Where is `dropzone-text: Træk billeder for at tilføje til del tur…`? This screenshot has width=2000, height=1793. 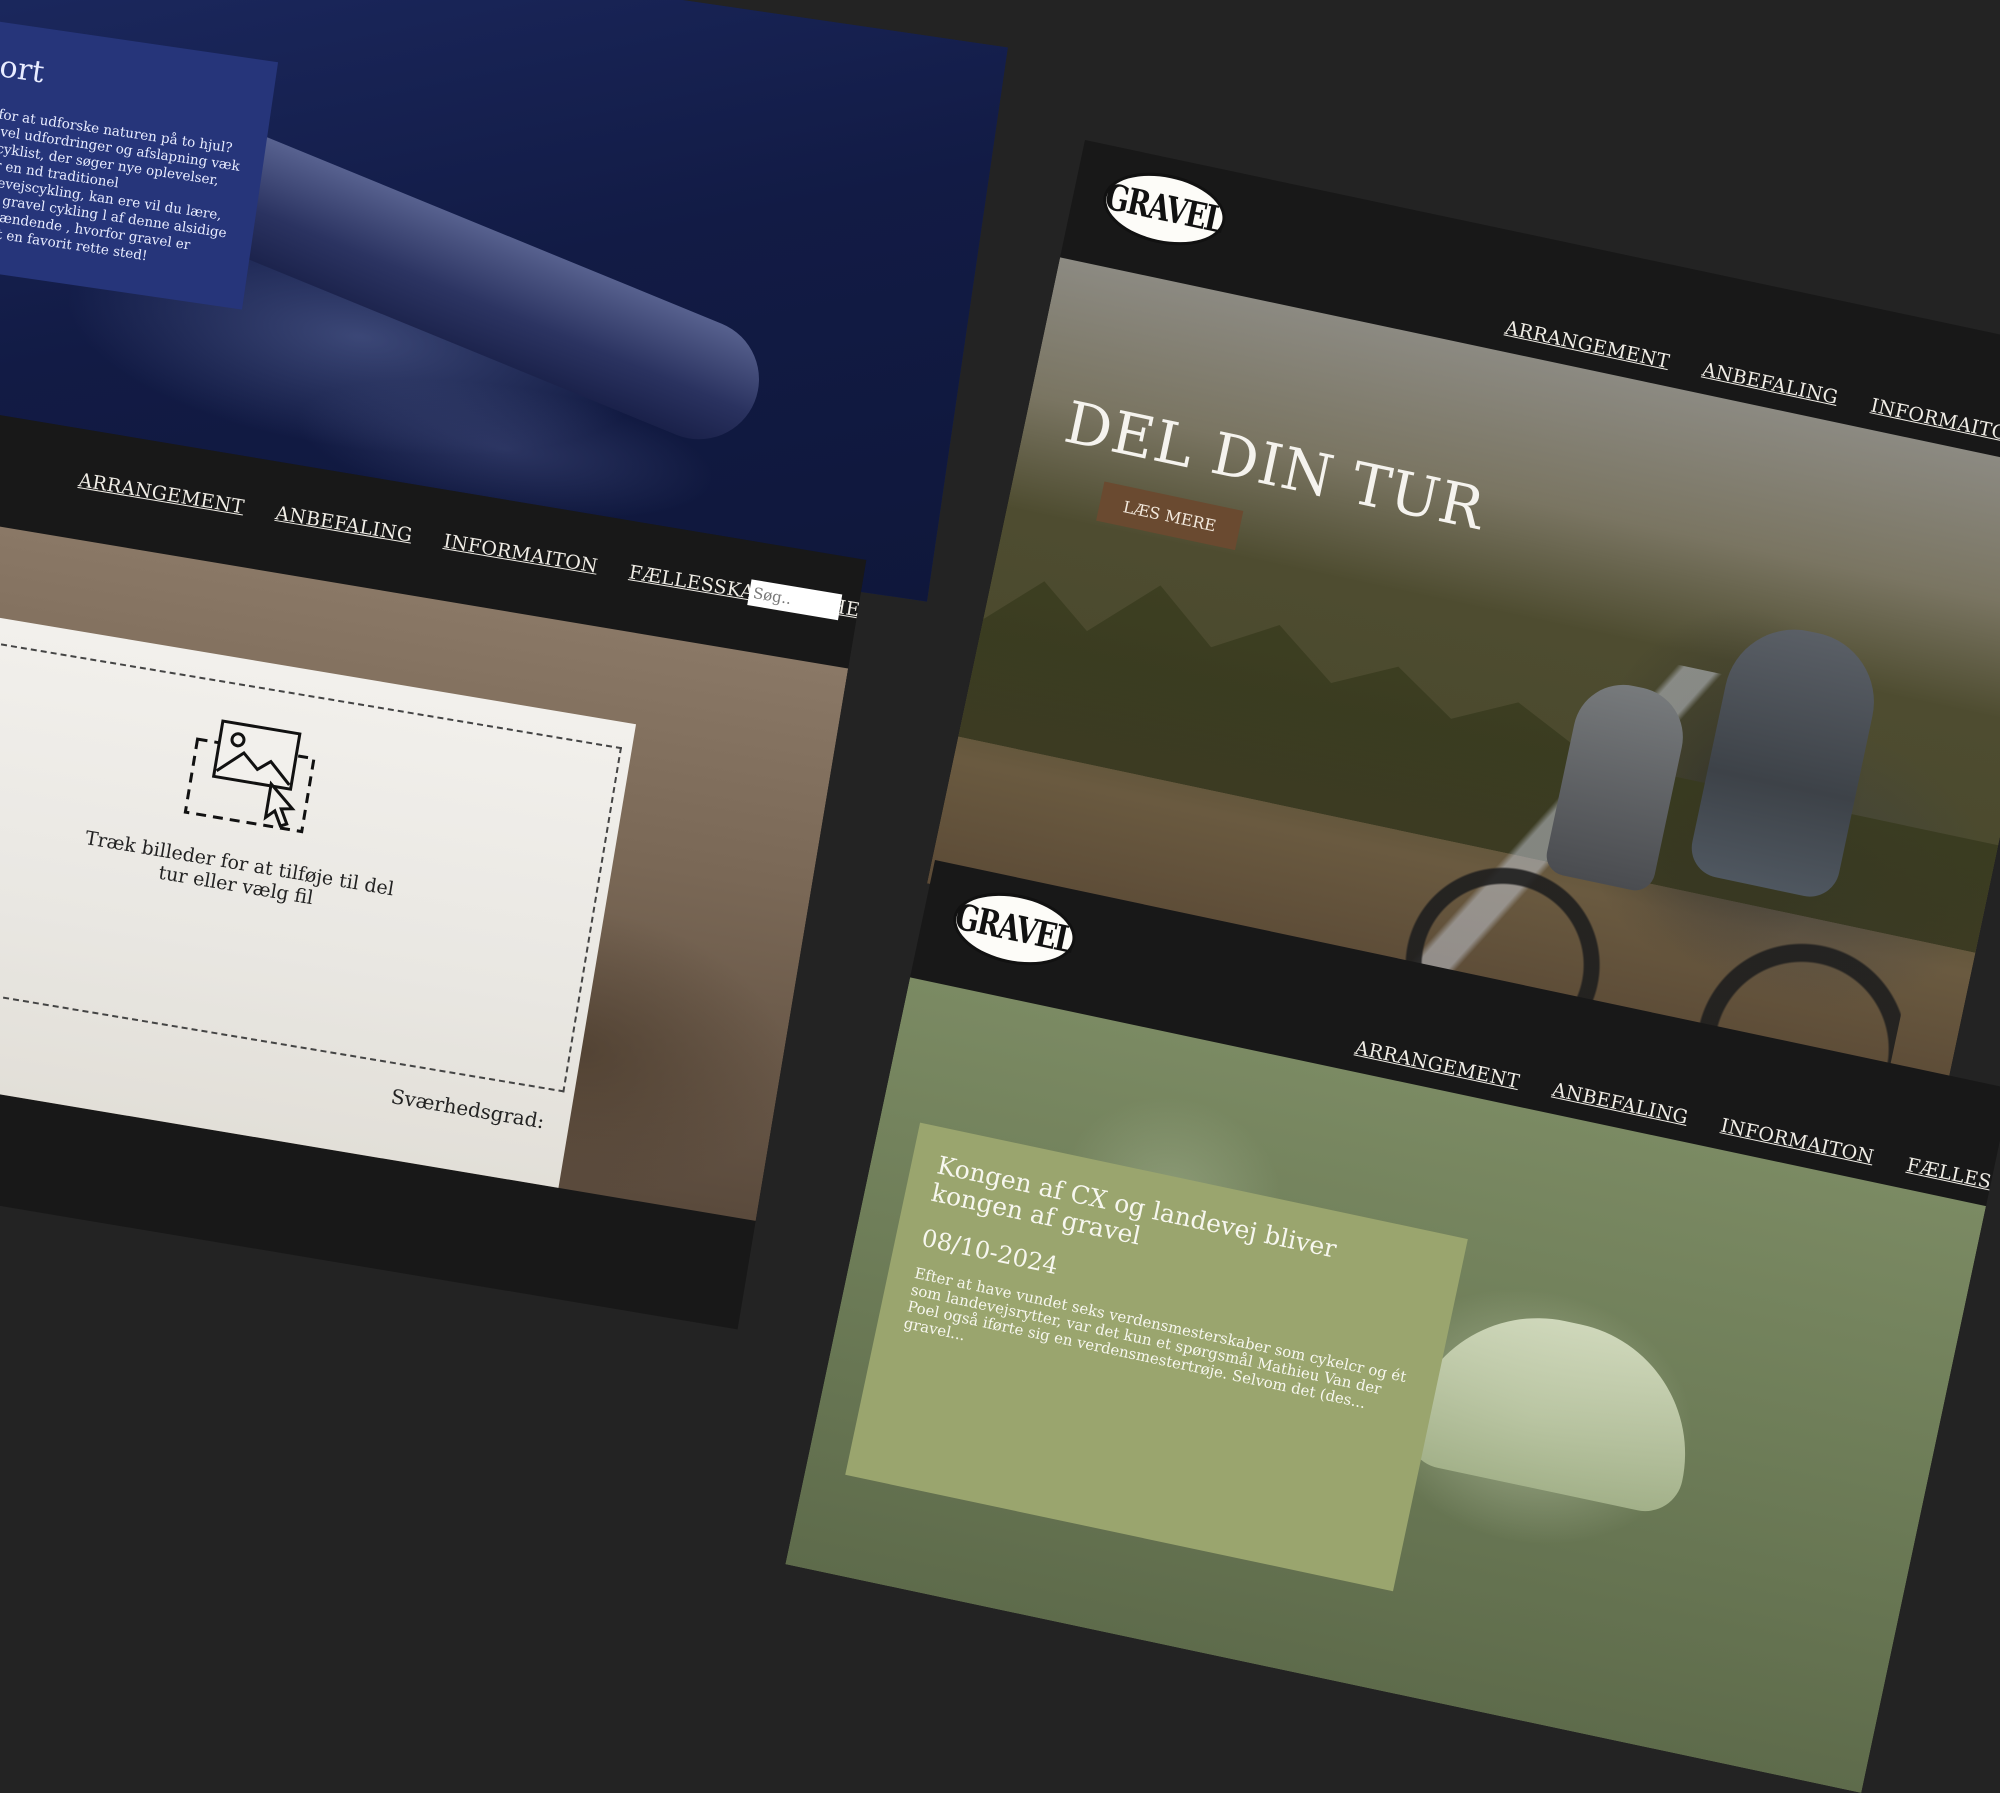 dropzone-text: Træk billeder for at tilføje til del tur… is located at coordinates (239, 868).